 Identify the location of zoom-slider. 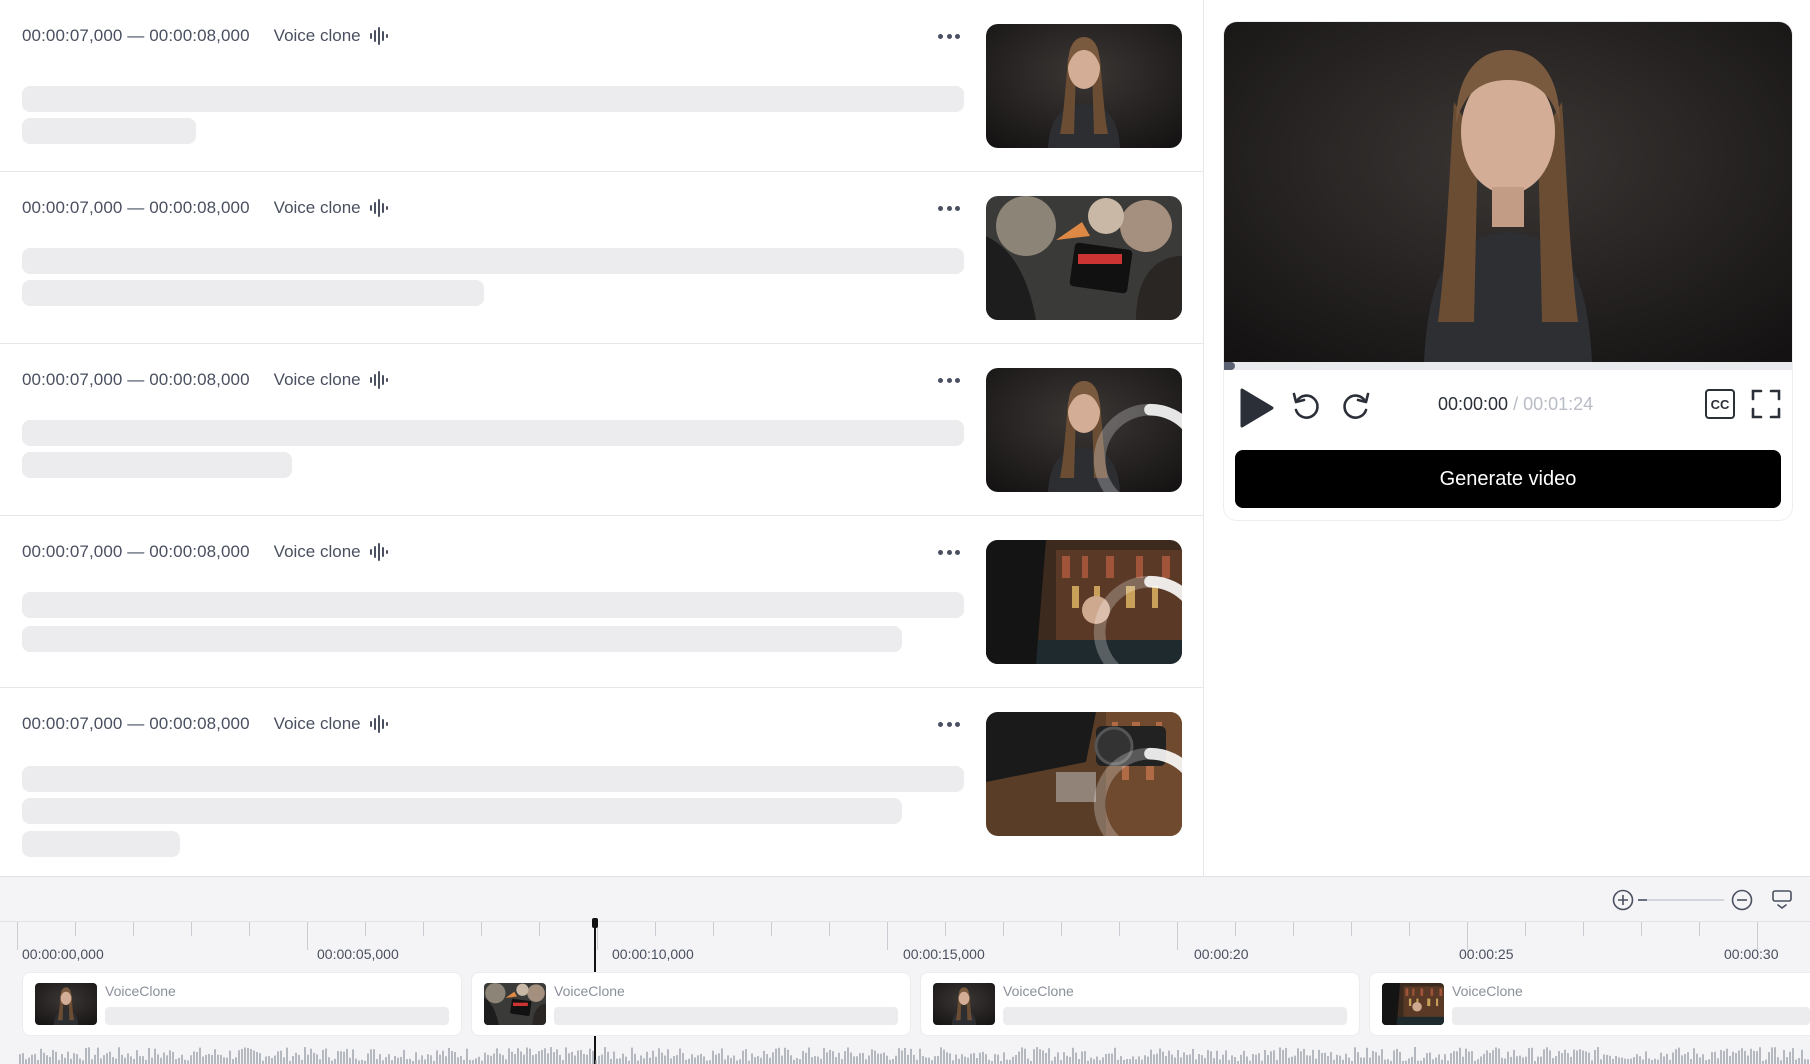
(1681, 900).